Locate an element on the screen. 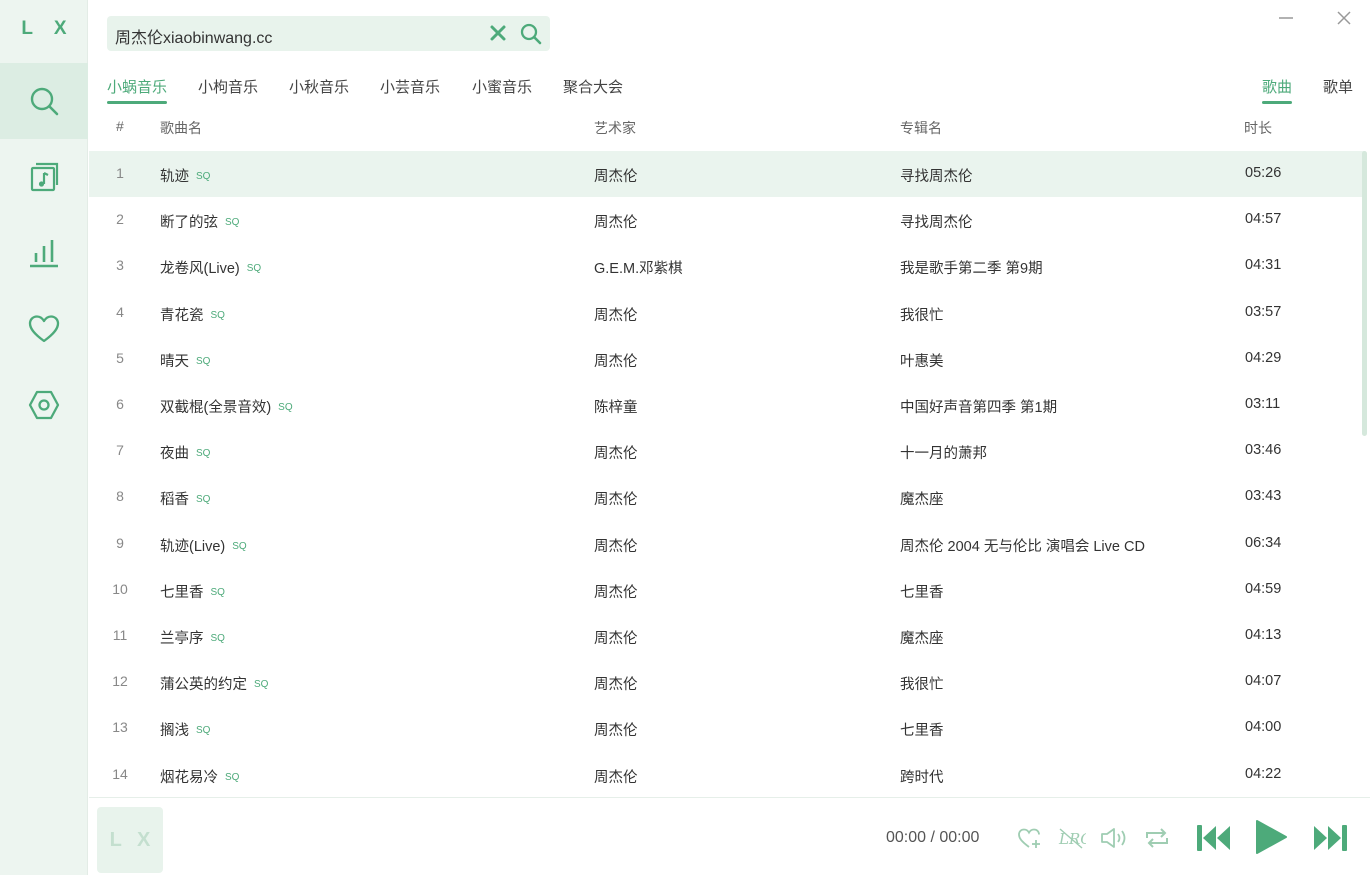  skip-previous-icon is located at coordinates (1213, 838).